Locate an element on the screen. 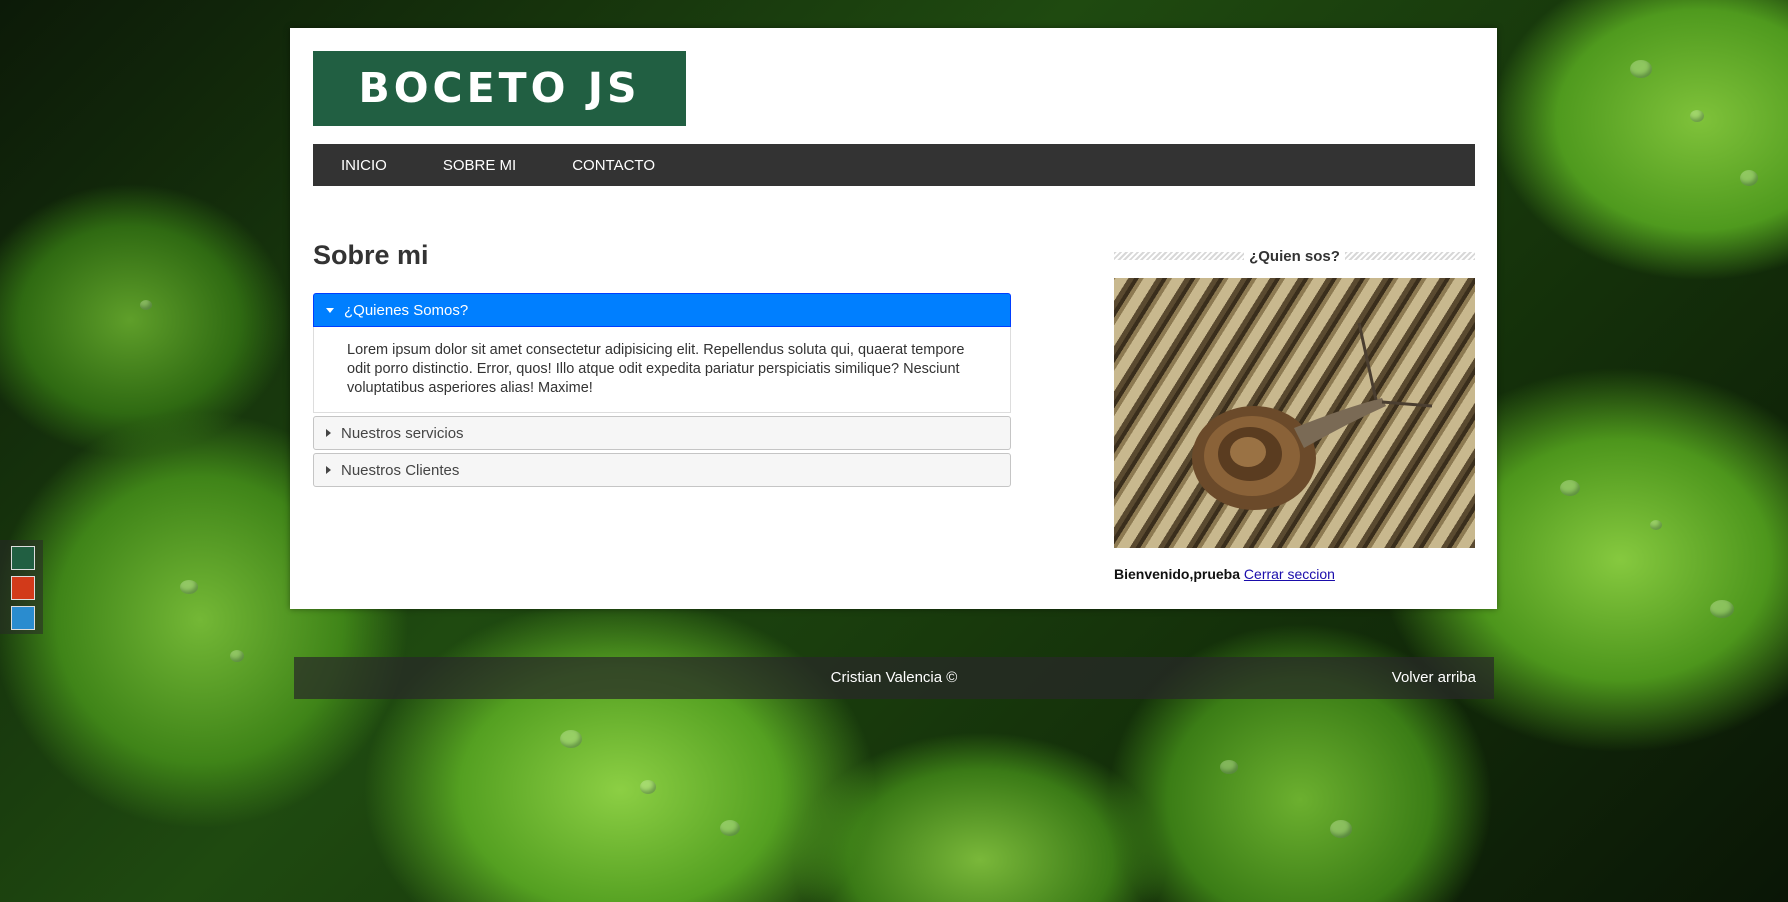  snail-photo is located at coordinates (1294, 413).